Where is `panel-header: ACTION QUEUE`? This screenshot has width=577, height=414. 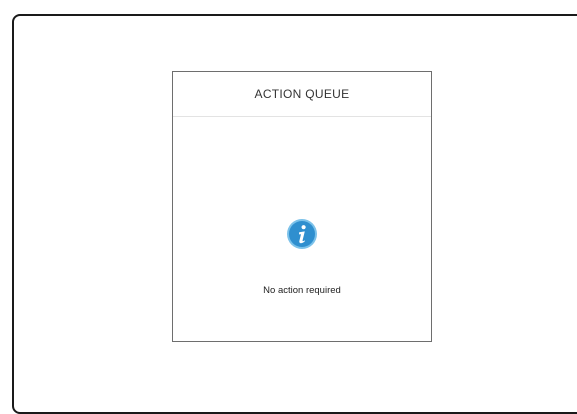
panel-header: ACTION QUEUE is located at coordinates (302, 94).